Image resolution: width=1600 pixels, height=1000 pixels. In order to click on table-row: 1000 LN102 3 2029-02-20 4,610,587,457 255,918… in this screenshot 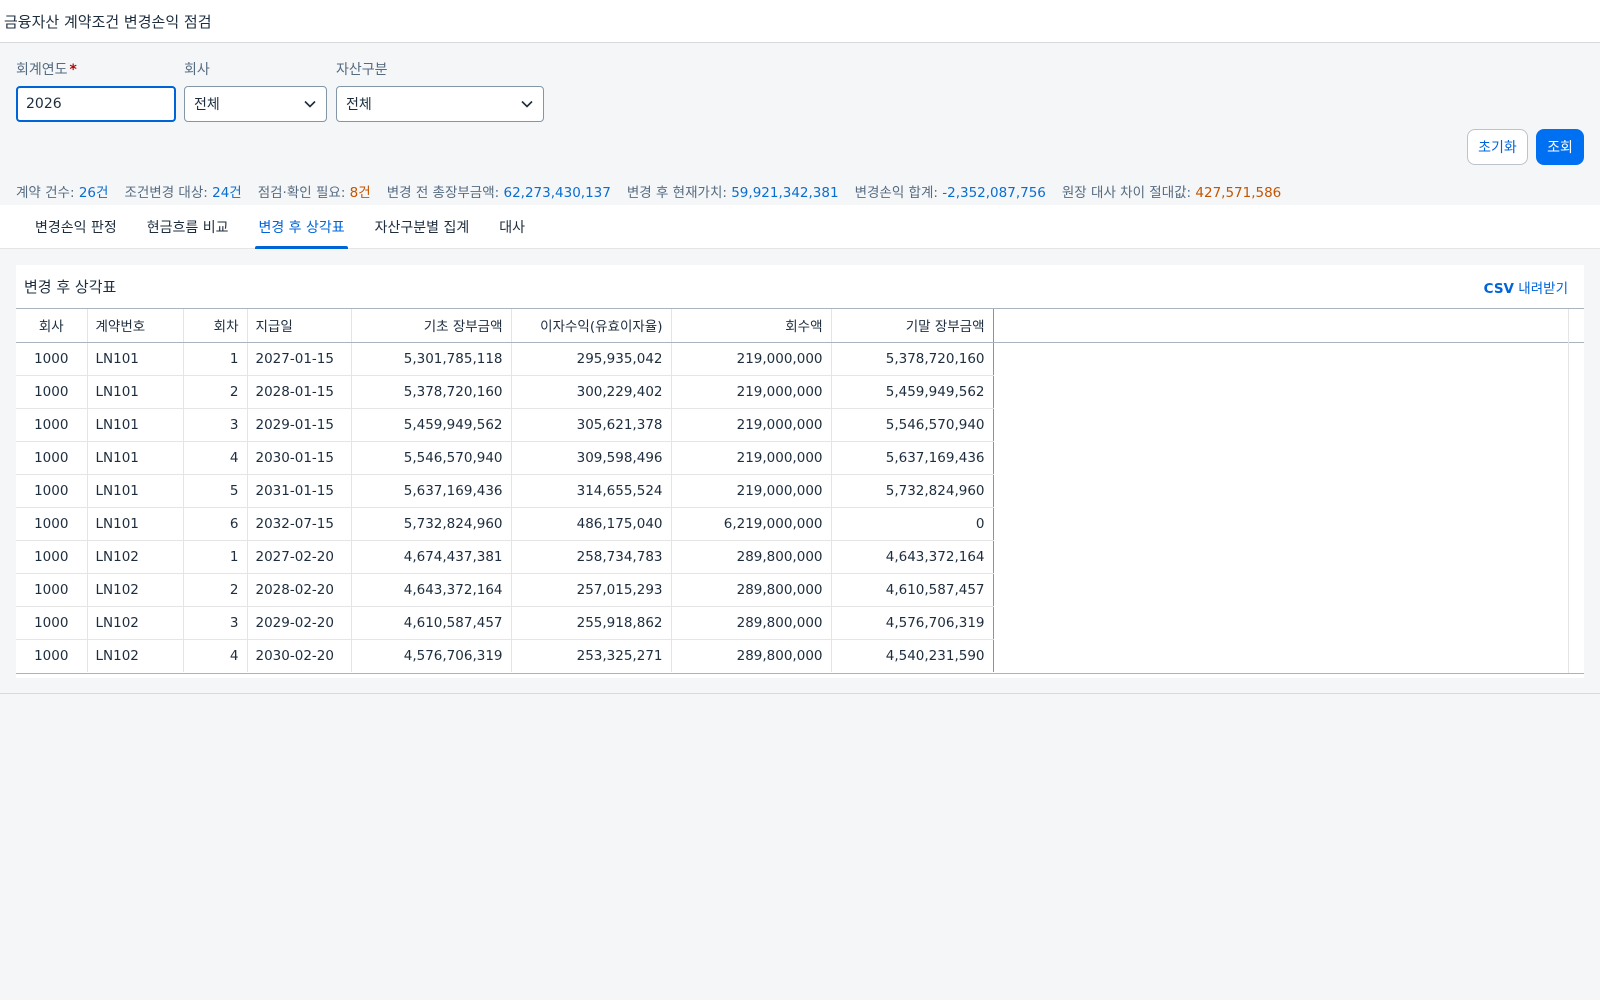, I will do `click(505, 623)`.